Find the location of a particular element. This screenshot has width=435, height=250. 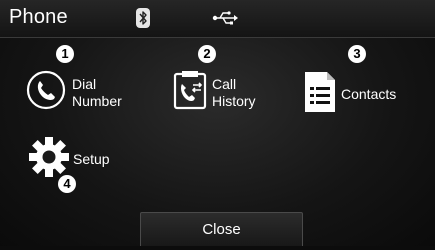

contacts-icon is located at coordinates (320, 94).